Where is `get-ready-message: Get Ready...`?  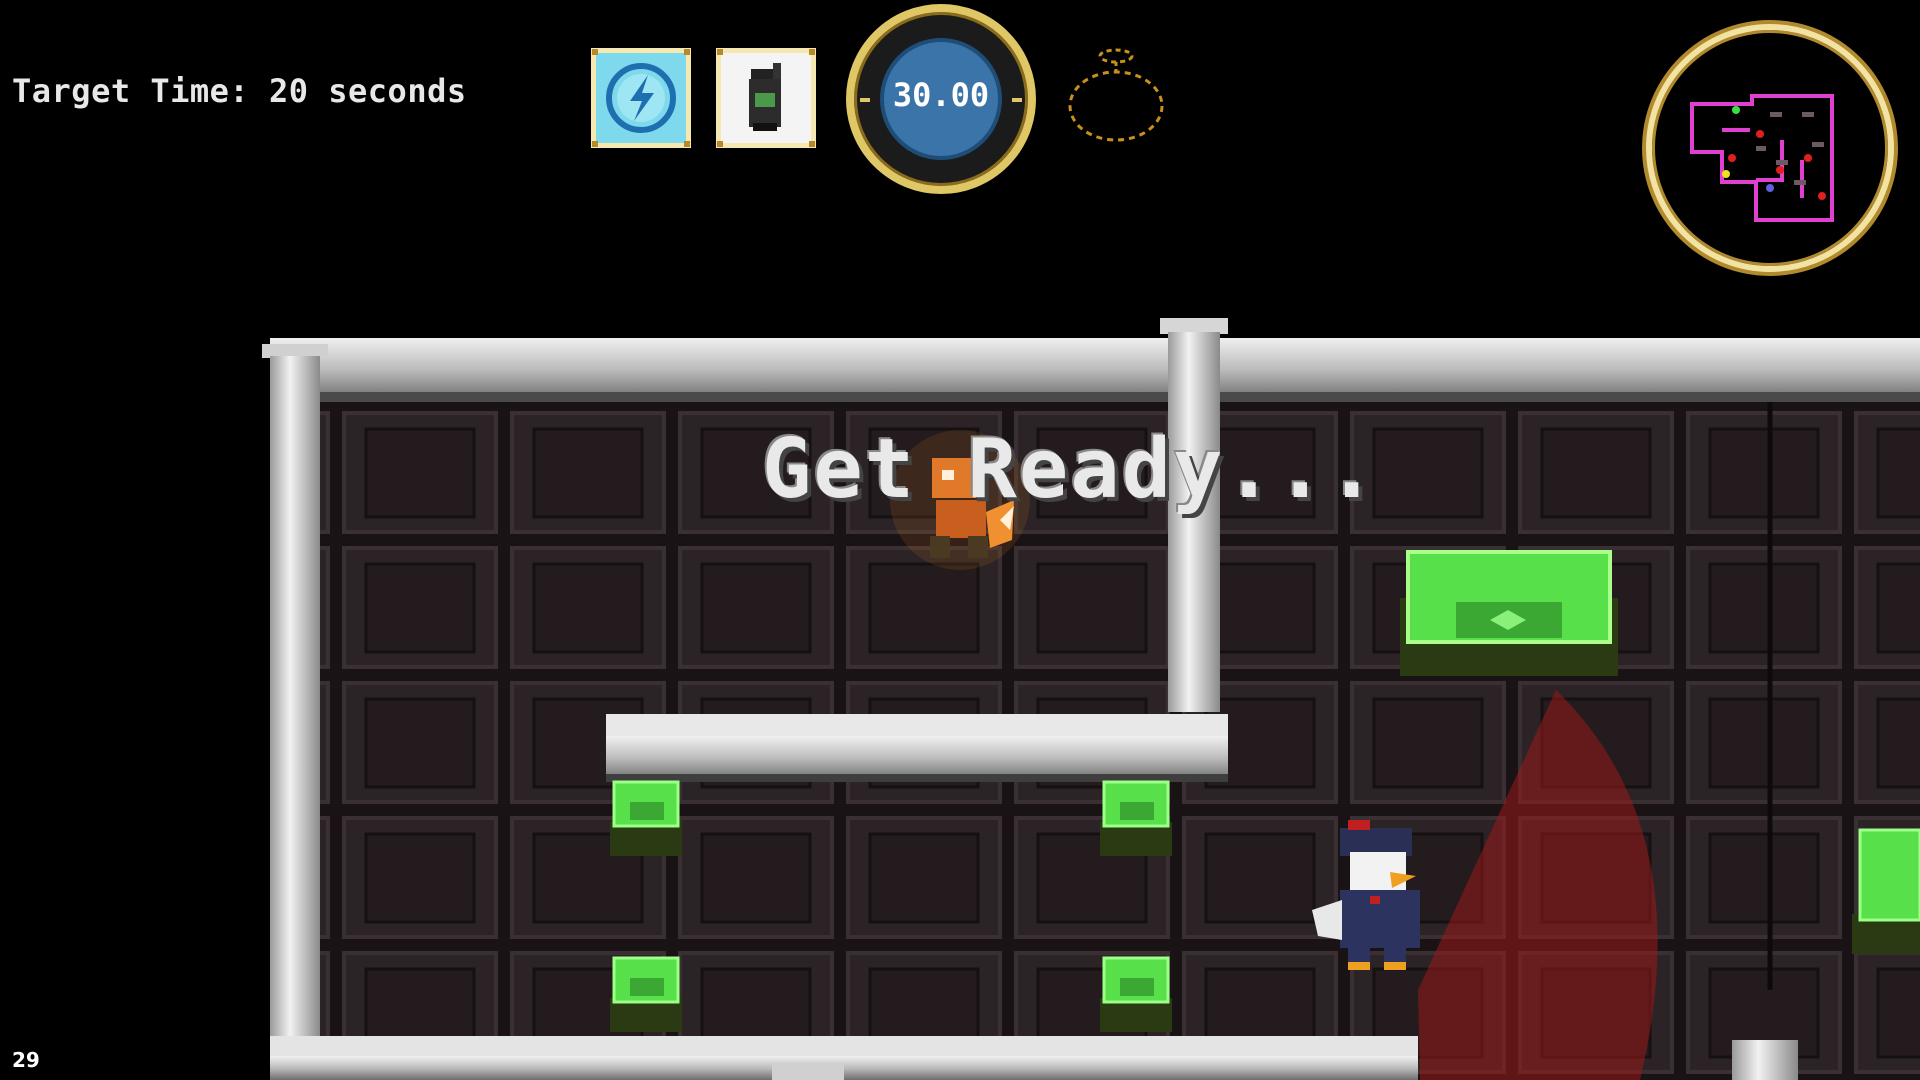
get-ready-message: Get Ready... is located at coordinates (1070, 469).